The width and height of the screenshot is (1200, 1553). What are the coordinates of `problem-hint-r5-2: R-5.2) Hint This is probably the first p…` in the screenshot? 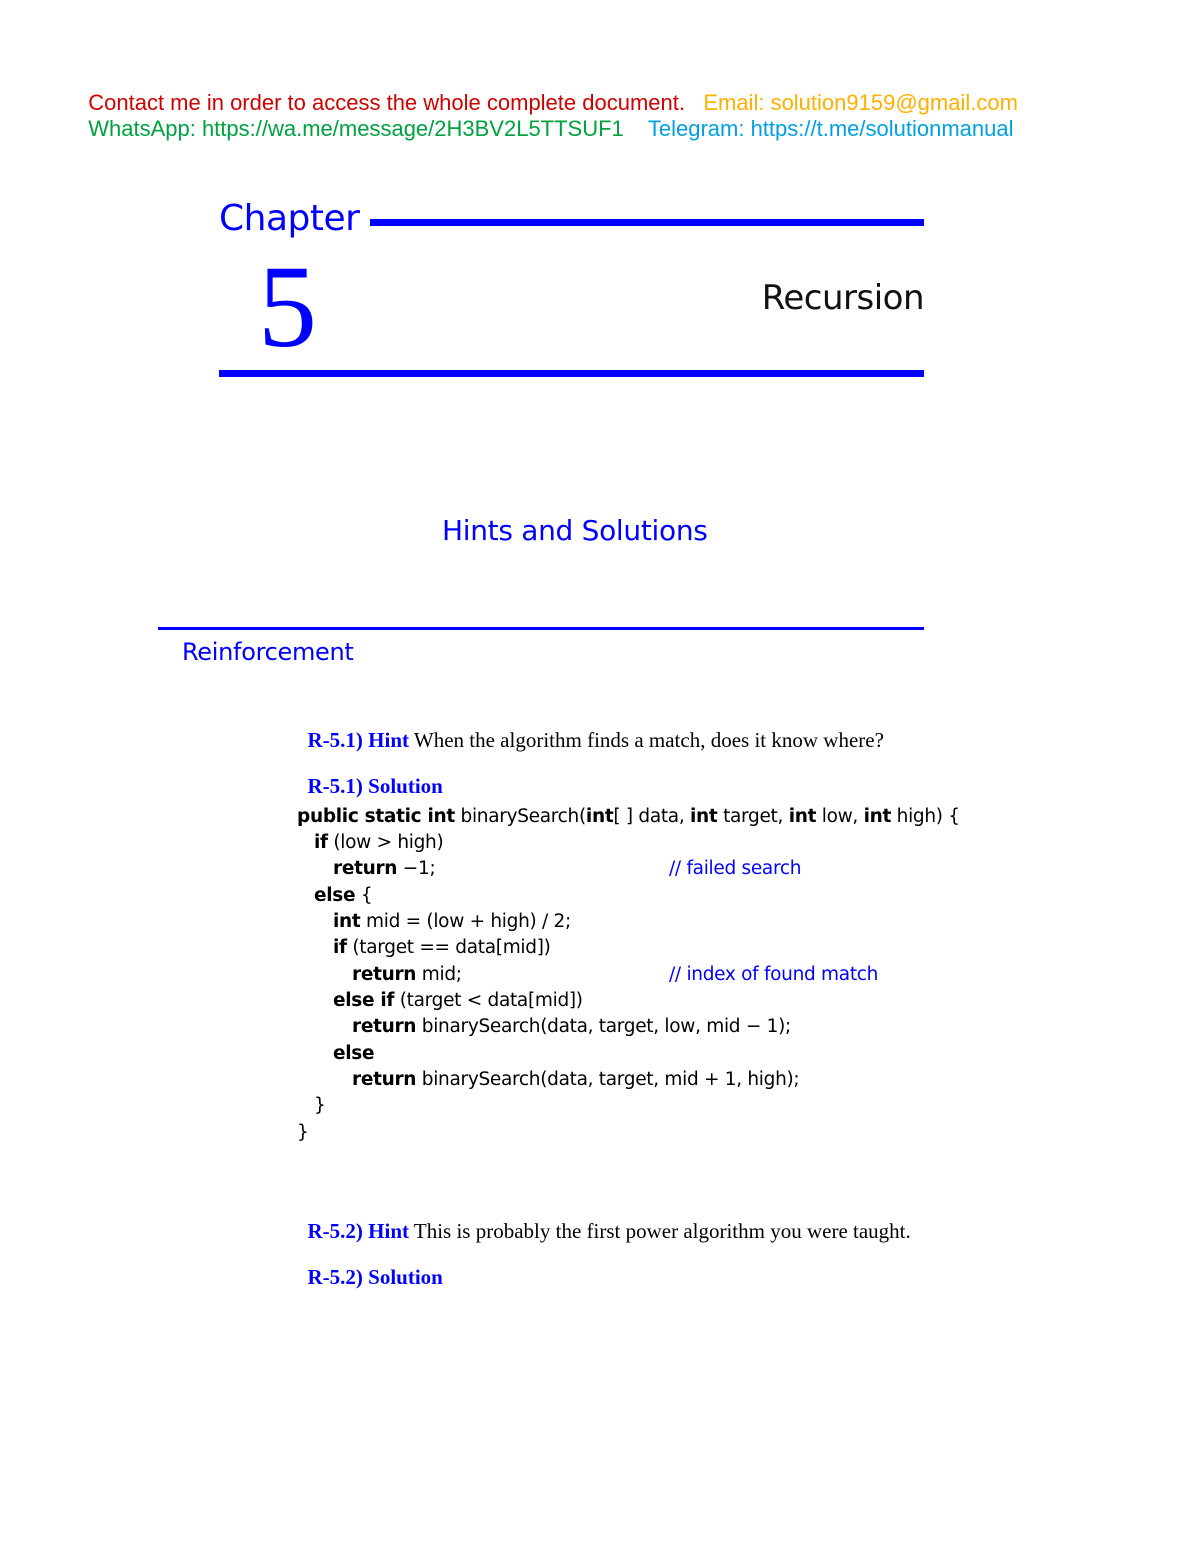 It's located at (604, 1219).